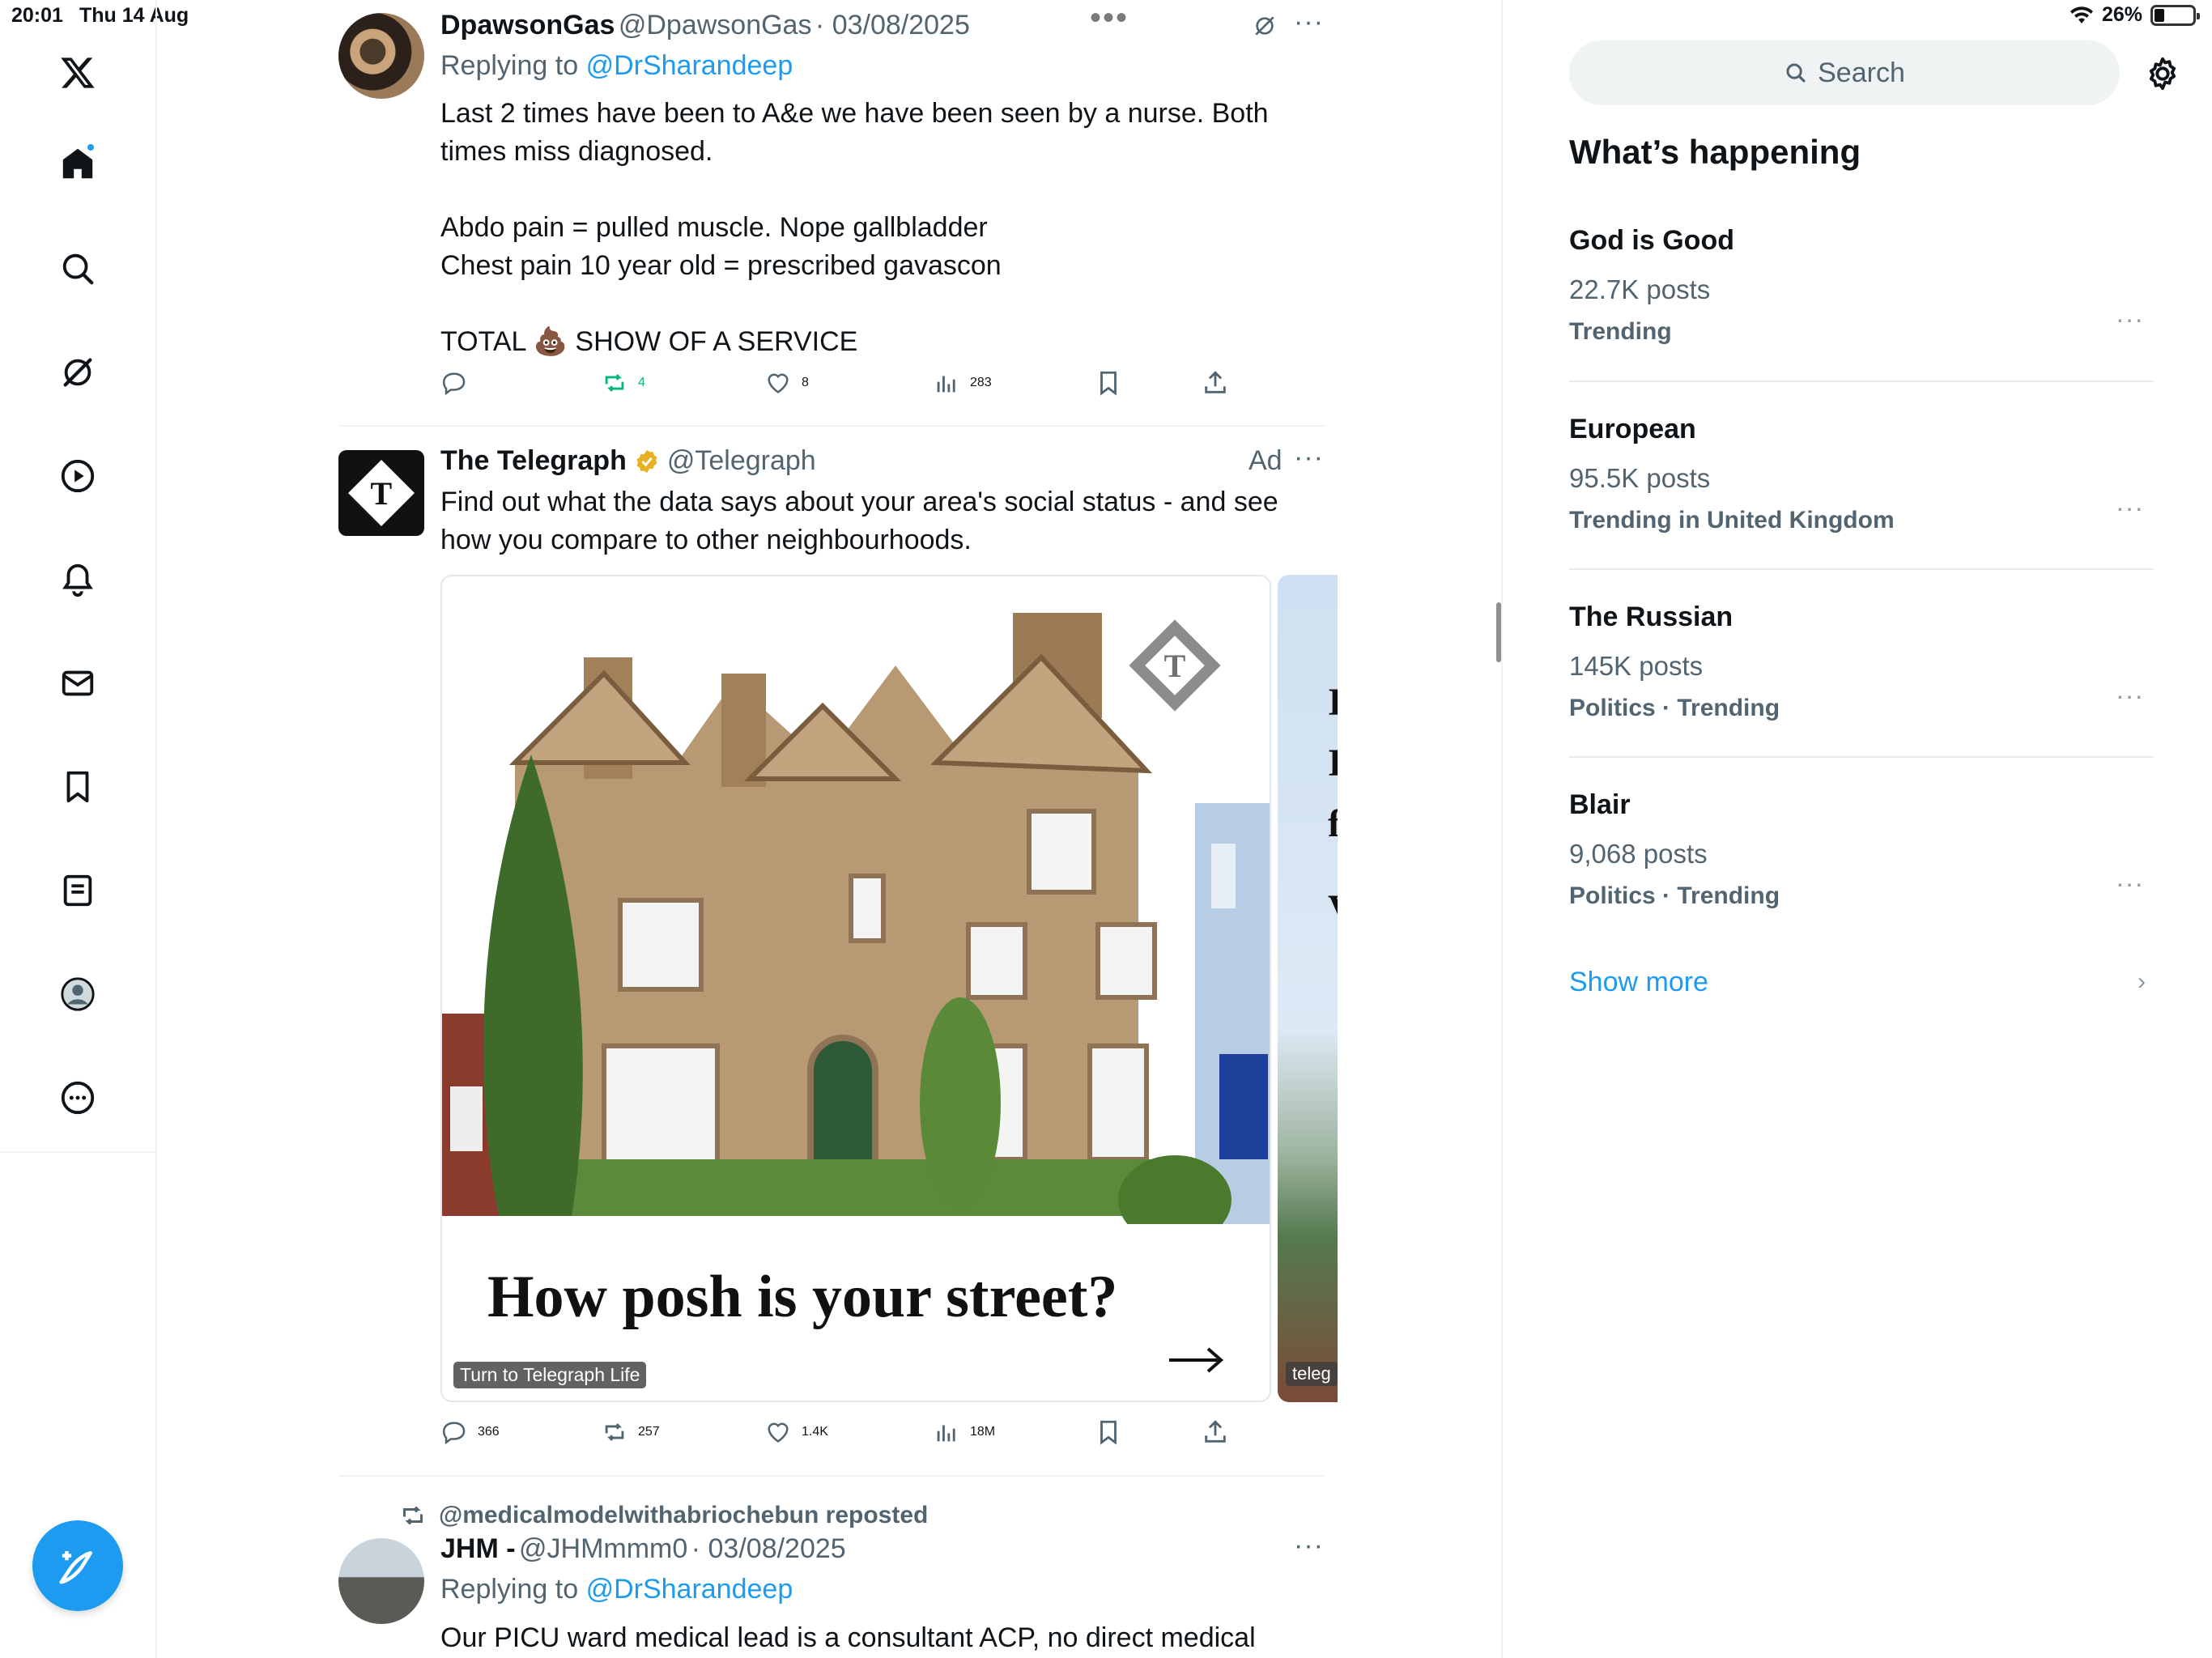  What do you see at coordinates (527, 25) in the screenshot?
I see `author-name: DpawsonGas` at bounding box center [527, 25].